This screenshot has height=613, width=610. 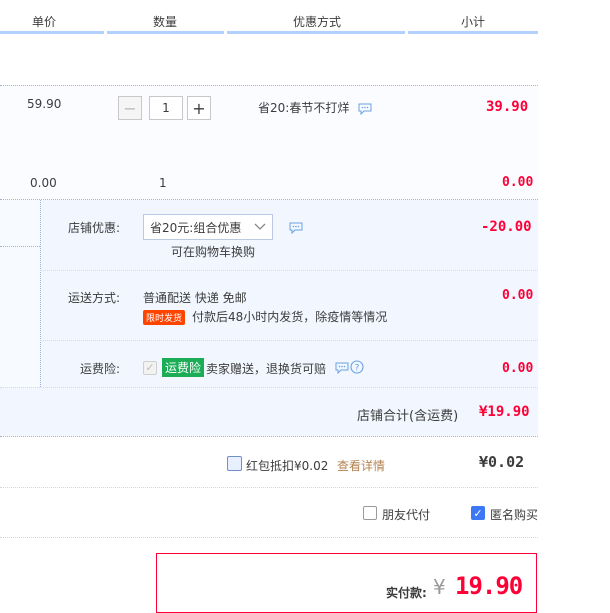 What do you see at coordinates (518, 368) in the screenshot?
I see `insurance-amount: 0.00` at bounding box center [518, 368].